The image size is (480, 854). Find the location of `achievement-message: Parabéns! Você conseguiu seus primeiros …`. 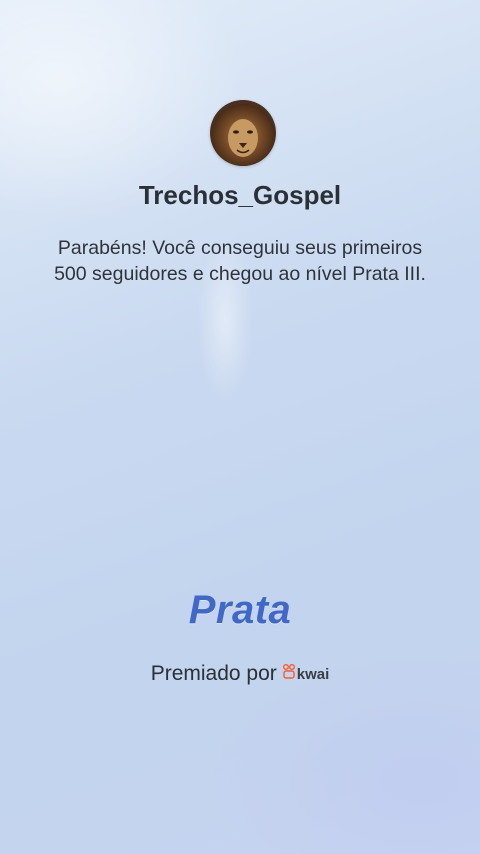

achievement-message: Parabéns! Você conseguiu seus primeiros … is located at coordinates (240, 261).